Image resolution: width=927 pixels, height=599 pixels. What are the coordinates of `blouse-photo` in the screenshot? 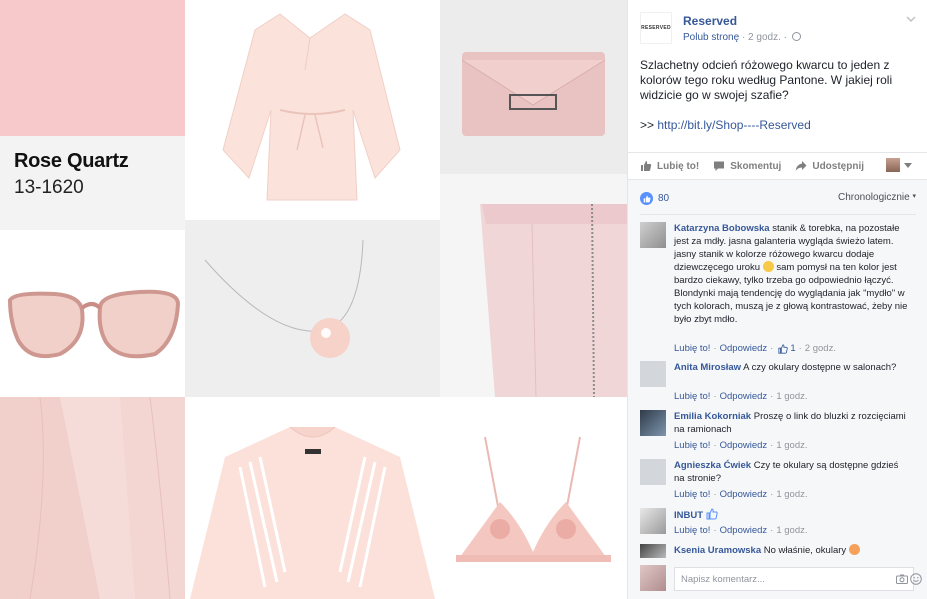 It's located at (312, 110).